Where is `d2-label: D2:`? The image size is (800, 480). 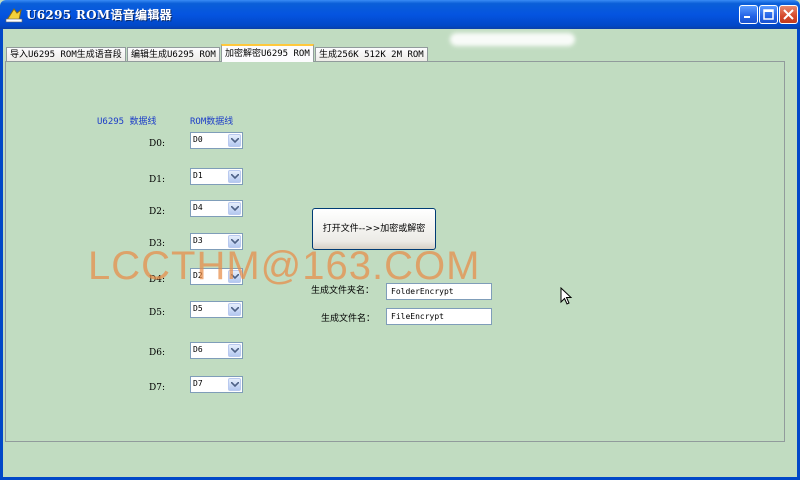
d2-label: D2: is located at coordinates (157, 212).